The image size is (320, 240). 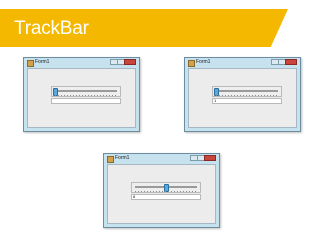 I want to click on form-window-2: Form1 1, so click(x=242, y=94).